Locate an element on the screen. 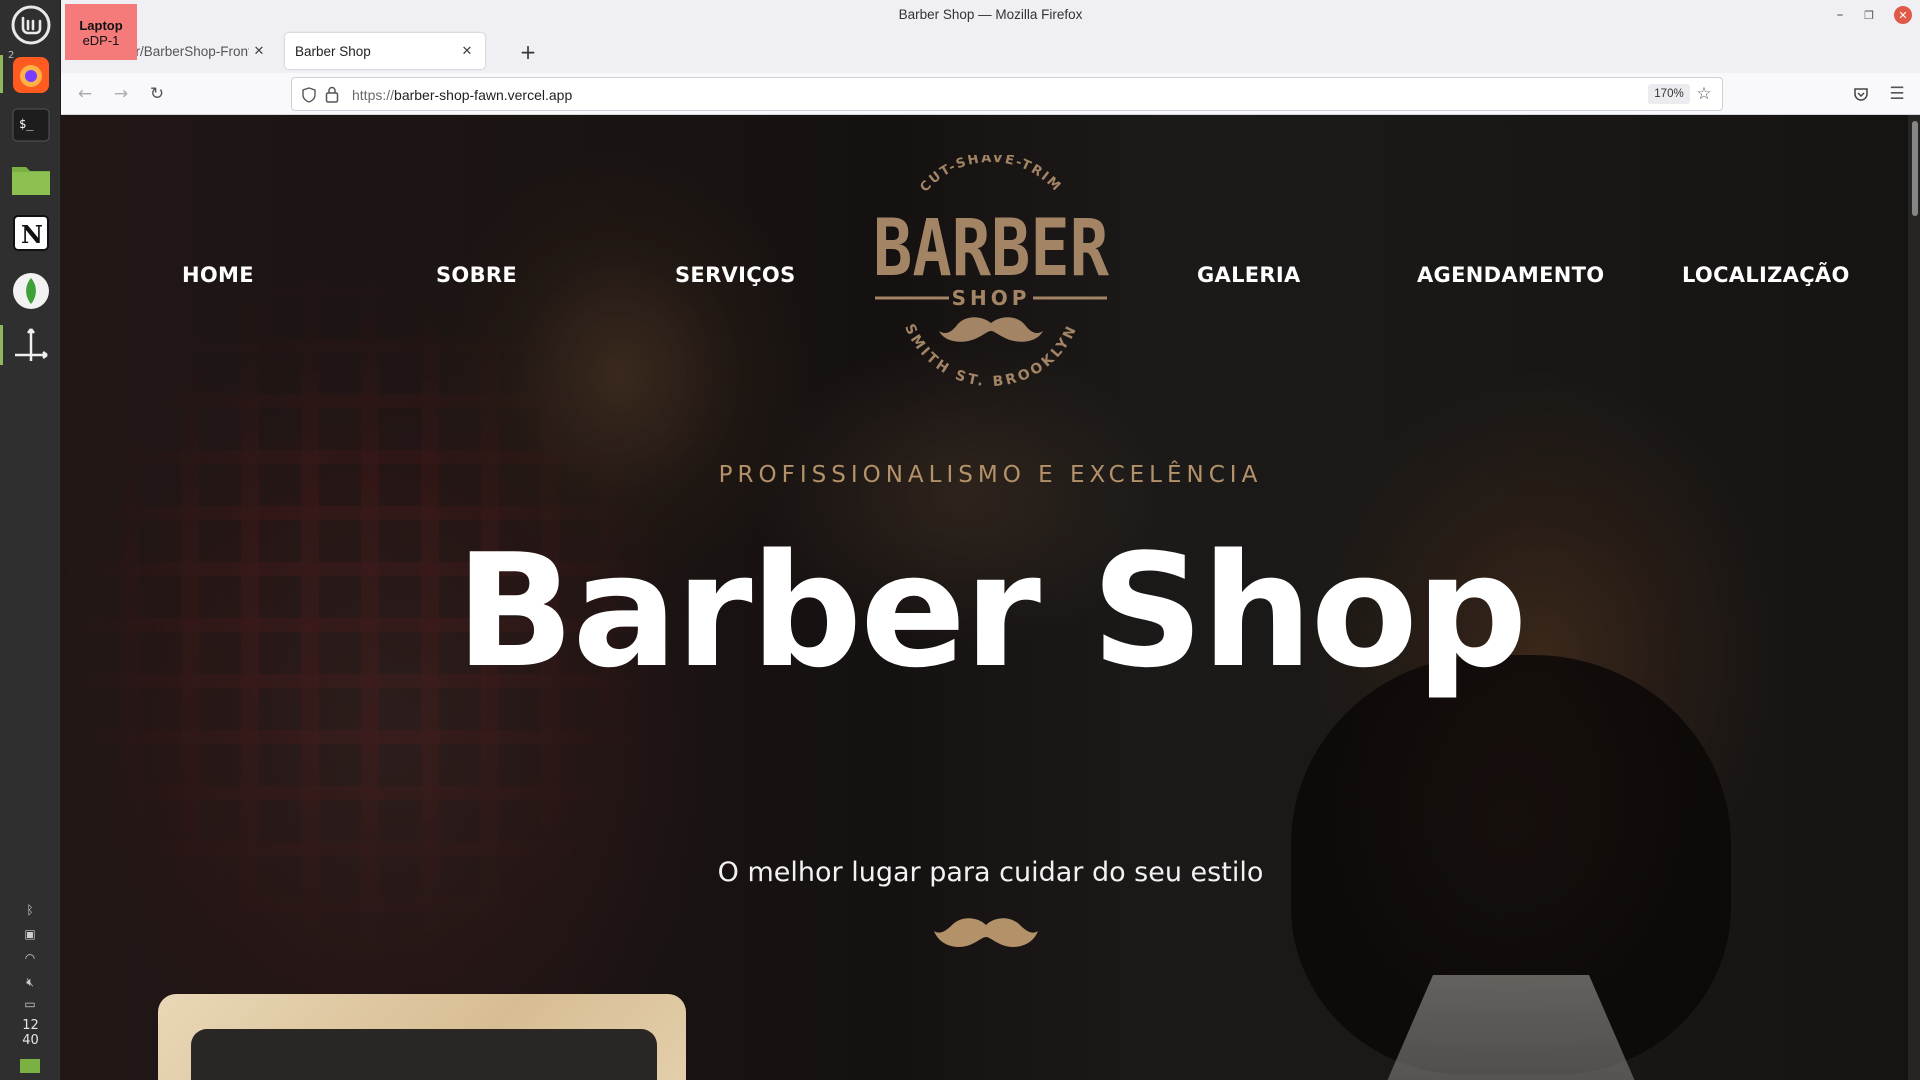  taskbar-drawing-app is located at coordinates (30, 344).